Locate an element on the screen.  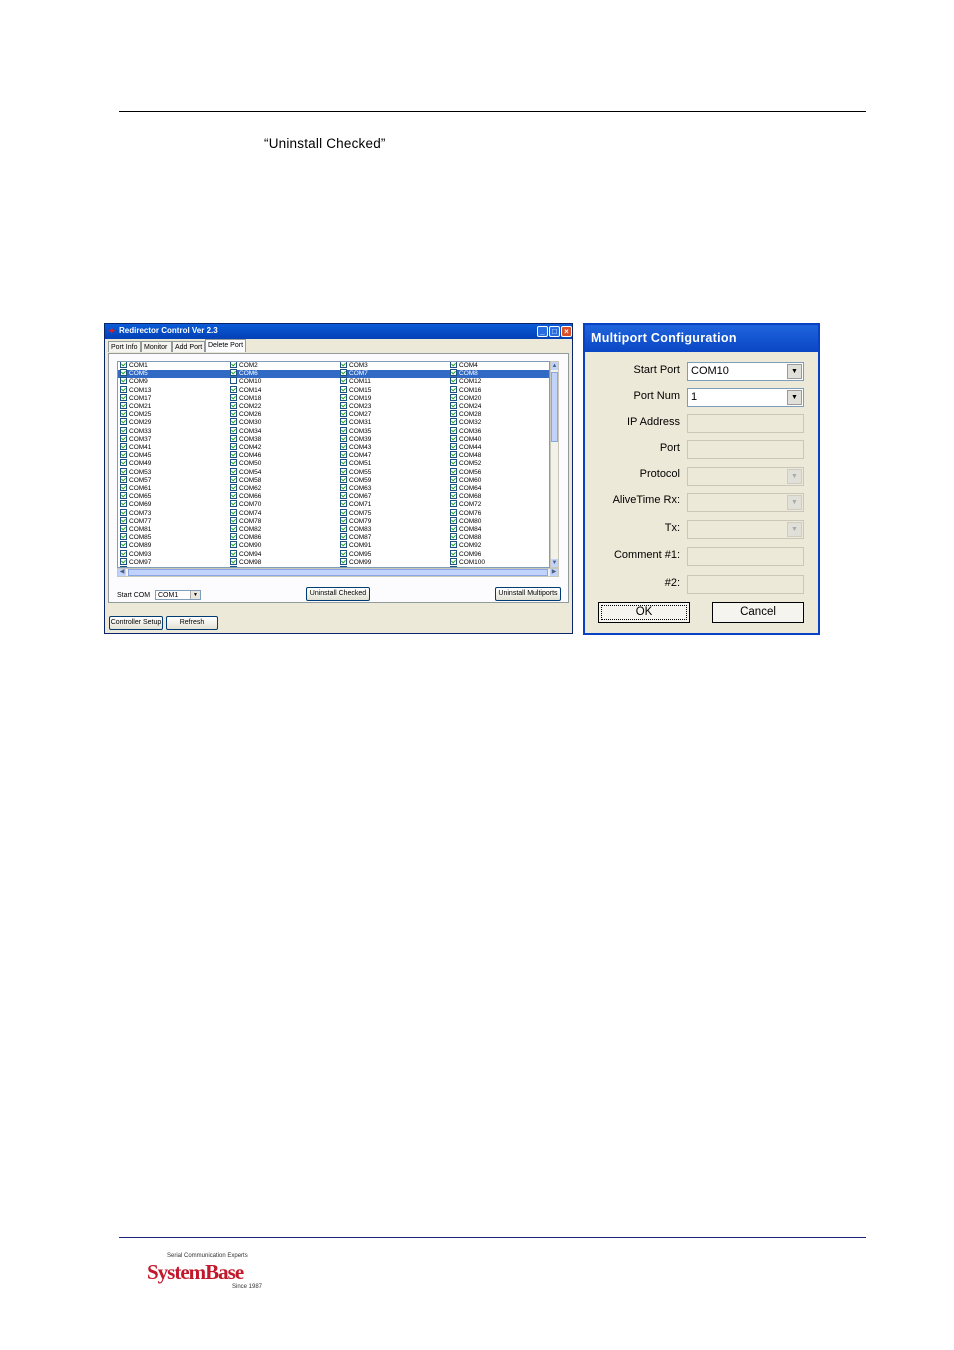
list-item: COM25 COM26 COM27 COM28 is located at coordinates (333, 414).